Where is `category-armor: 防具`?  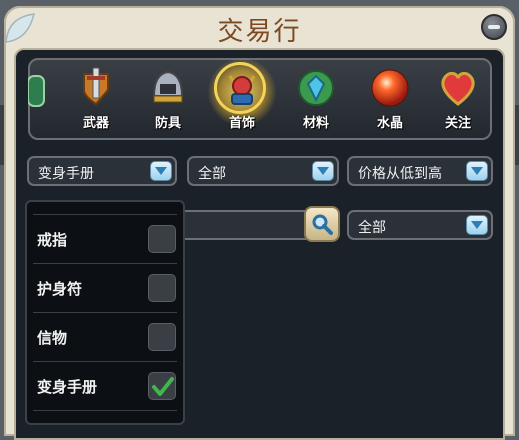 category-armor: 防具 is located at coordinates (168, 100).